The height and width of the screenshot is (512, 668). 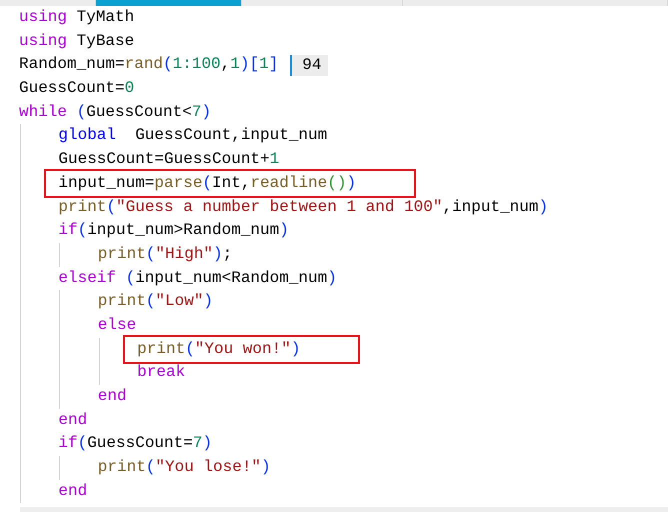 What do you see at coordinates (161, 373) in the screenshot?
I see `code-line: break` at bounding box center [161, 373].